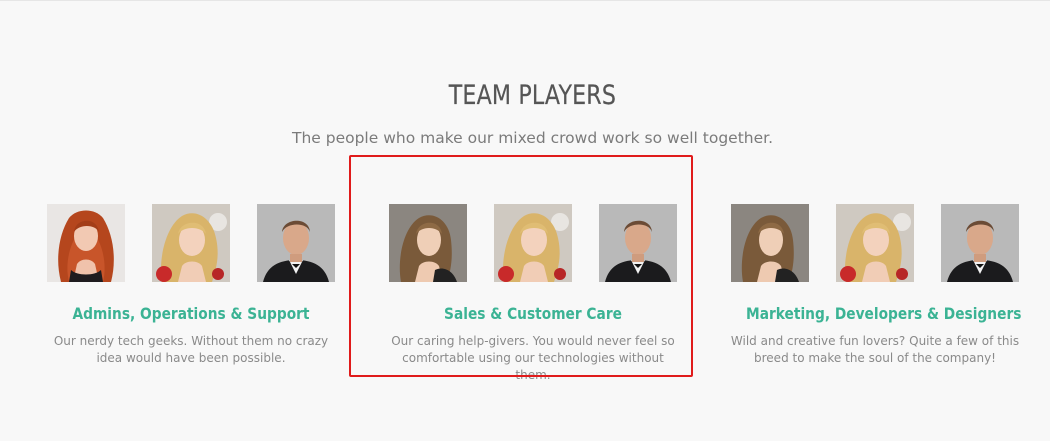  Describe the element at coordinates (532, 95) in the screenshot. I see `section-title: TEAM PLAYERS` at that location.